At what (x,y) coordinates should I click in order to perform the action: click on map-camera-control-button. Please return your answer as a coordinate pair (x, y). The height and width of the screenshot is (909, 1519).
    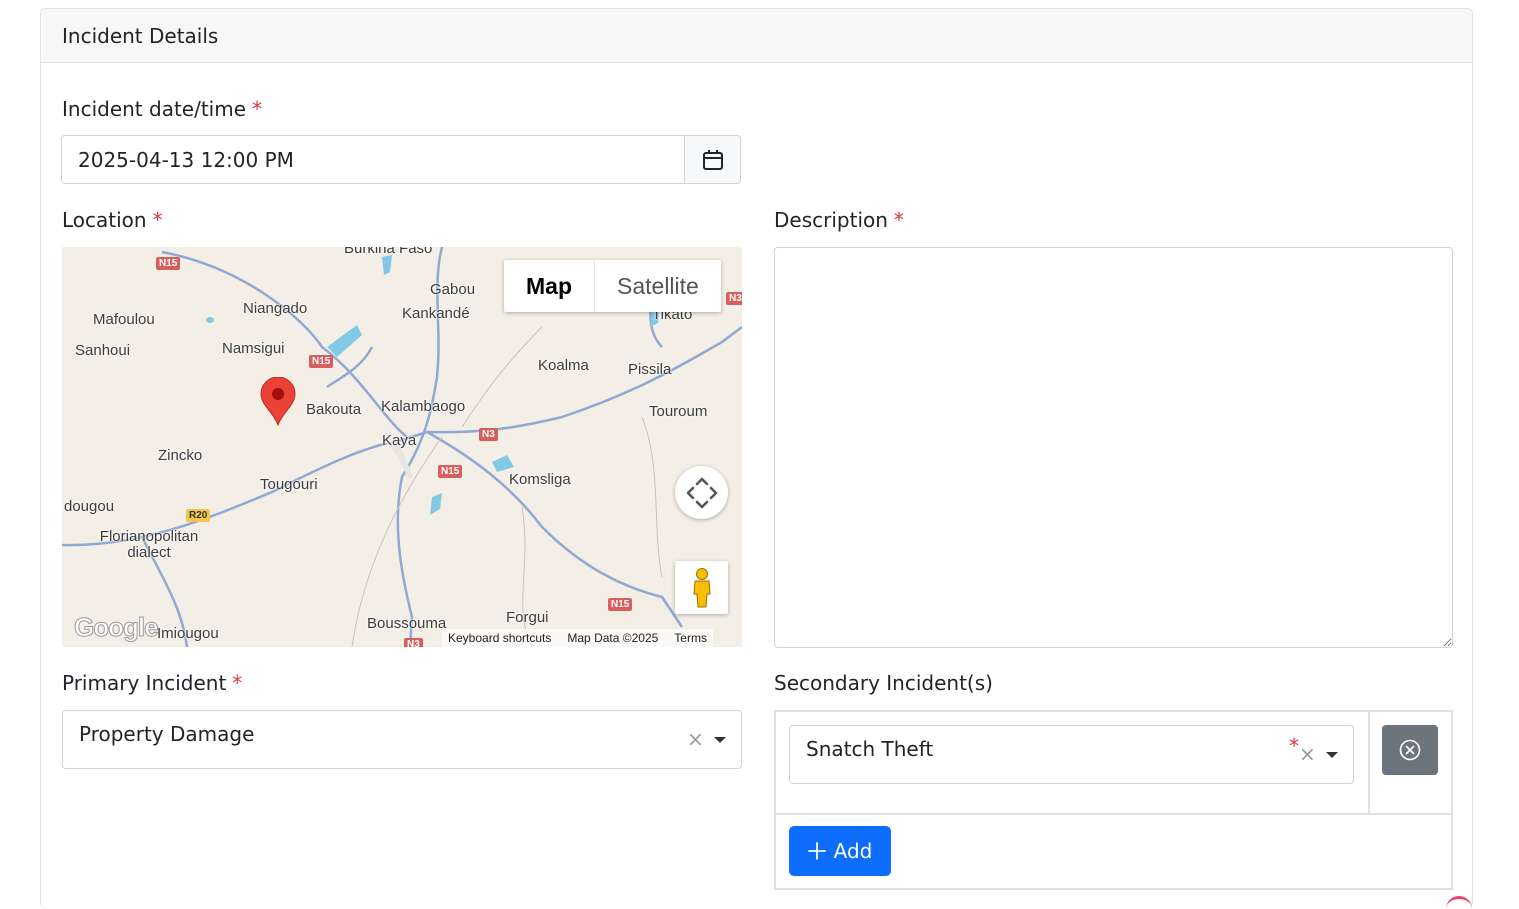
    Looking at the image, I should click on (701, 492).